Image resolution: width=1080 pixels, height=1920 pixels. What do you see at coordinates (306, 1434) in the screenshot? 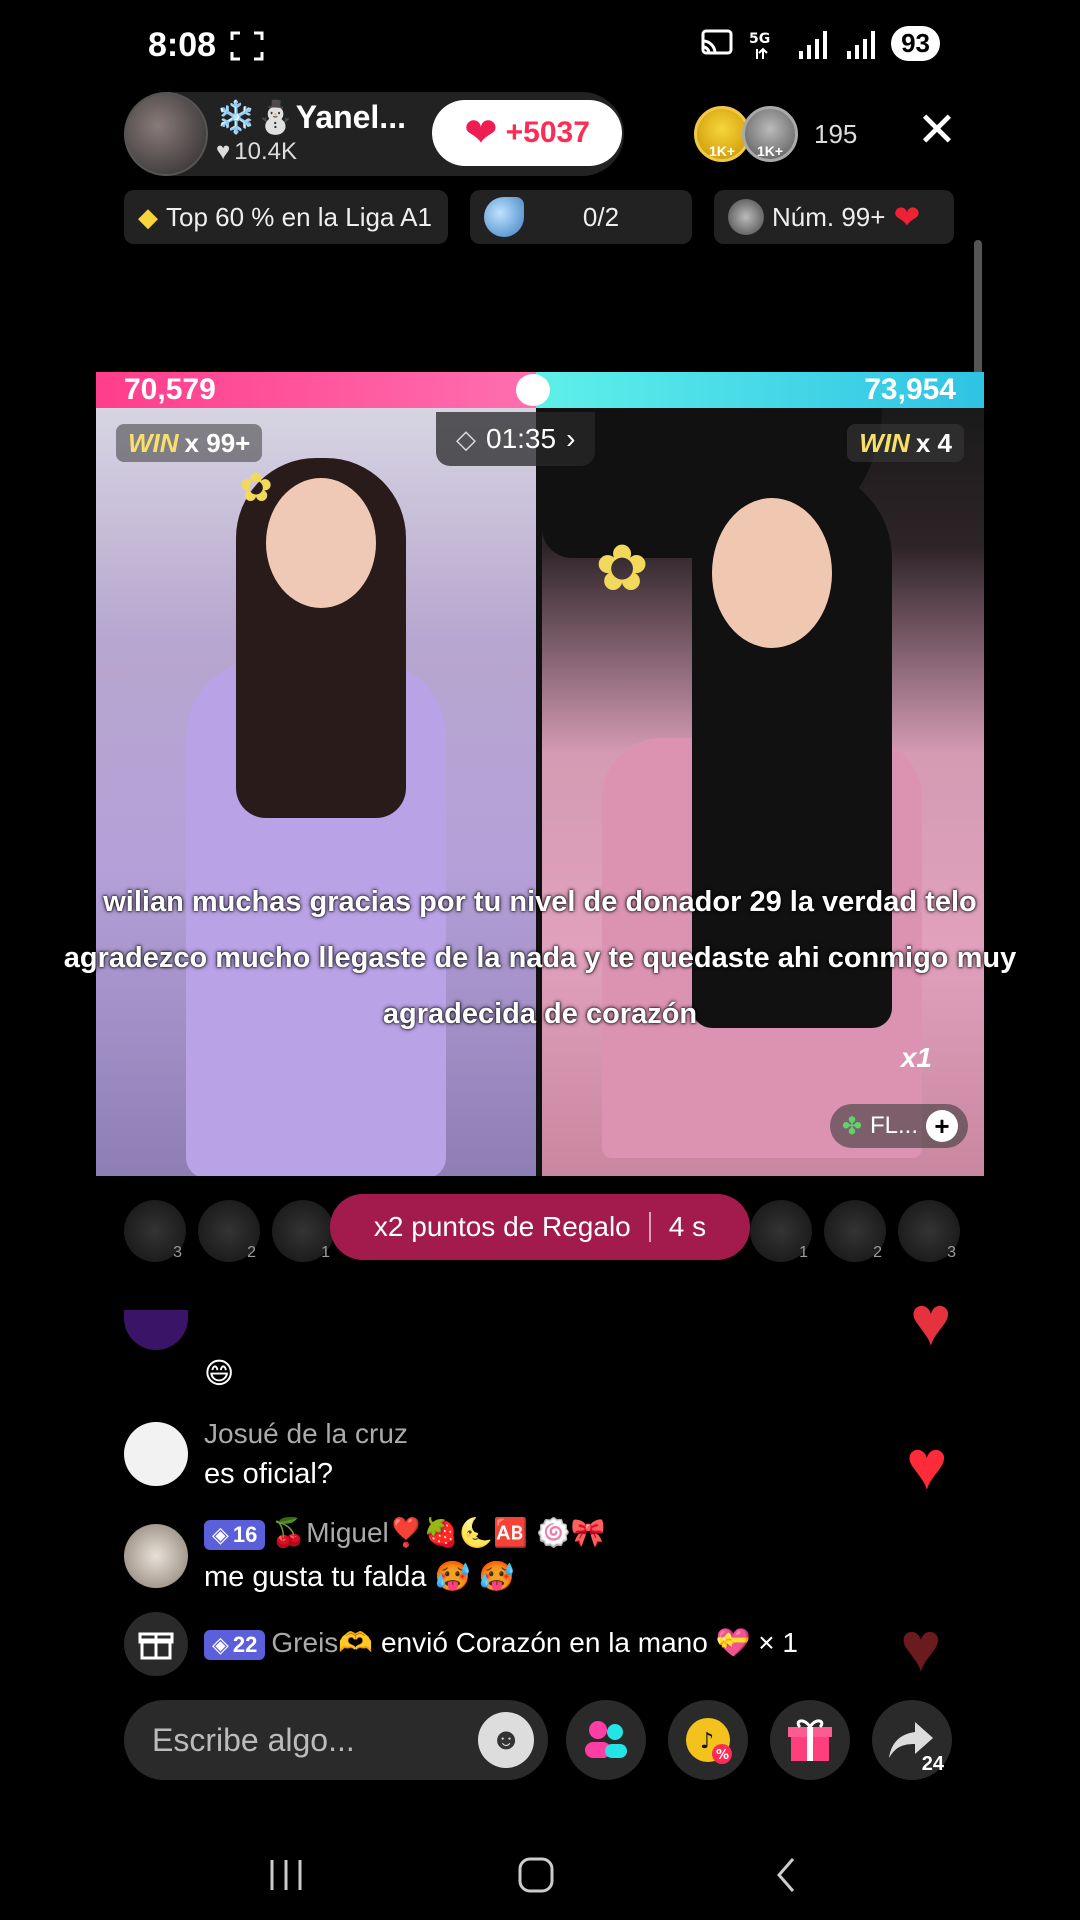
I see `chat-username: Josué de la cruz` at bounding box center [306, 1434].